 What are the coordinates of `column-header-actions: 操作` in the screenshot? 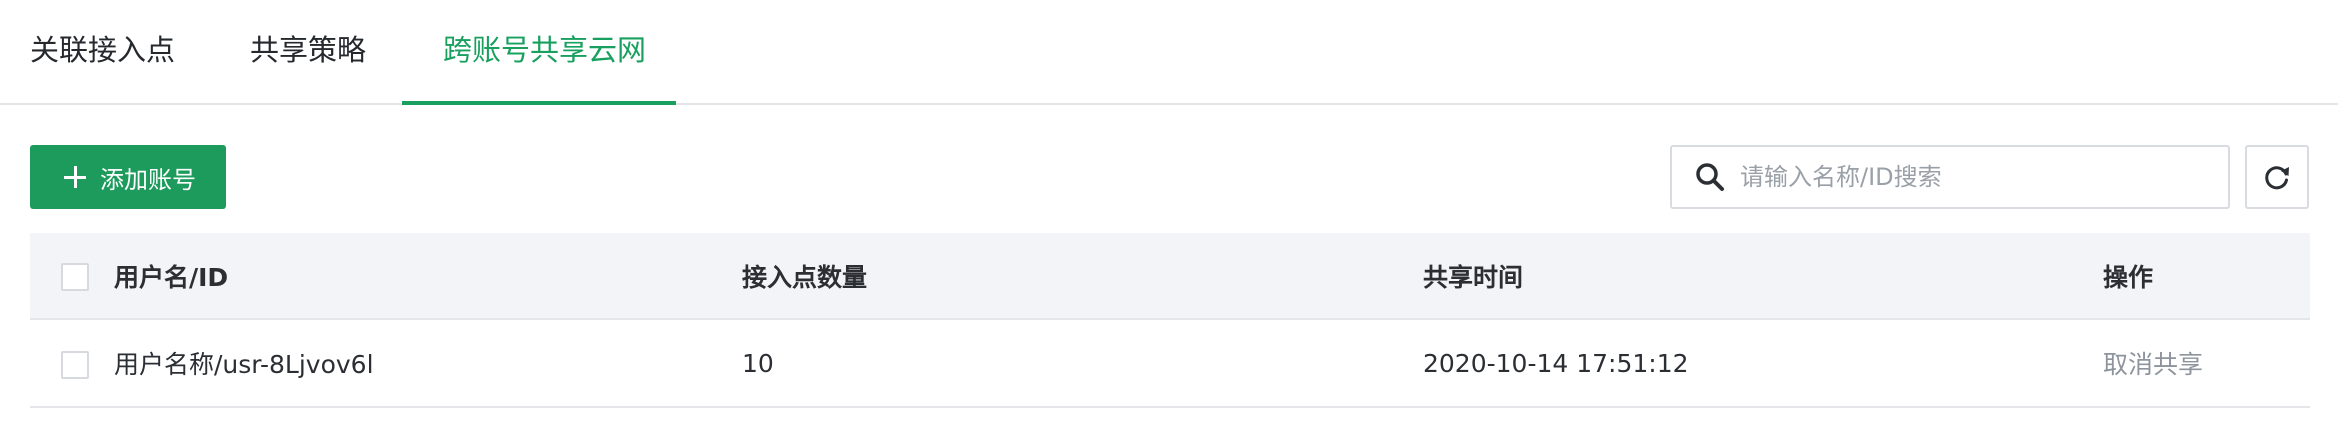 It's located at (2128, 277).